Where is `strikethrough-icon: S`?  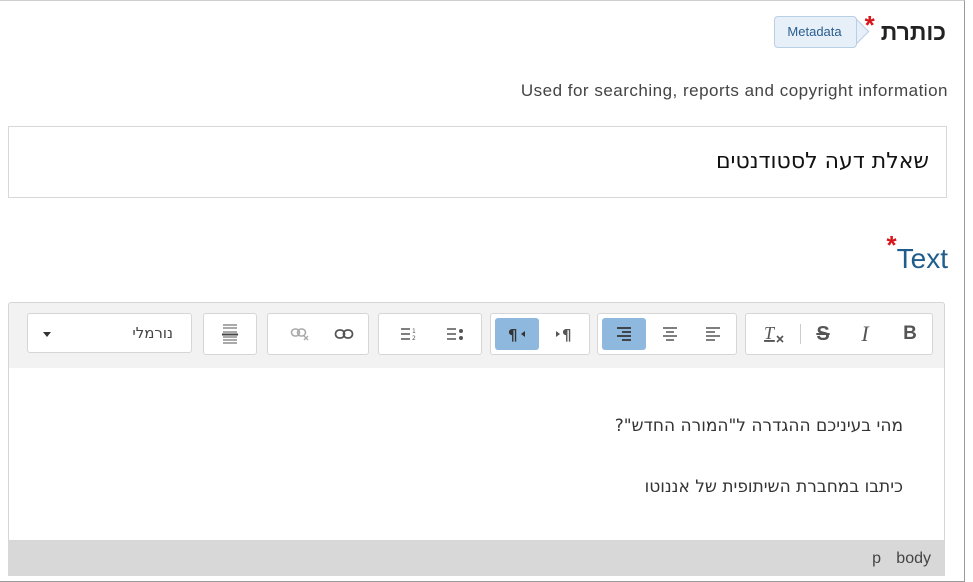 strikethrough-icon: S is located at coordinates (823, 334).